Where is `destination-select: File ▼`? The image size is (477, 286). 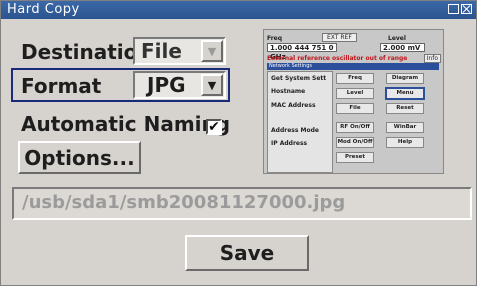 destination-select: File ▼ is located at coordinates (179, 51).